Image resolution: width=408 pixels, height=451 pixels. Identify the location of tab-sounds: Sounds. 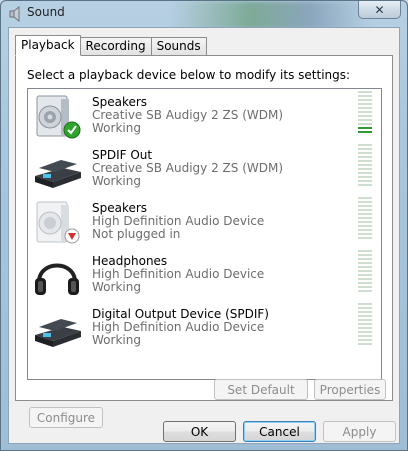
(178, 46).